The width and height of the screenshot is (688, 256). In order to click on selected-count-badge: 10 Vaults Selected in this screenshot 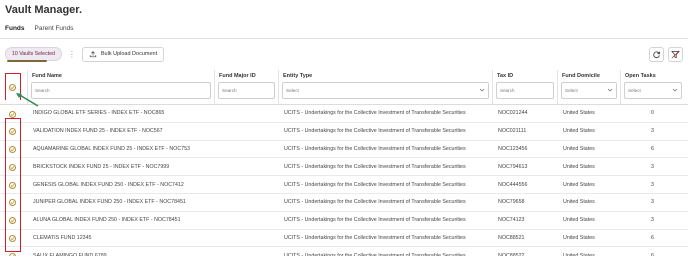, I will do `click(33, 54)`.